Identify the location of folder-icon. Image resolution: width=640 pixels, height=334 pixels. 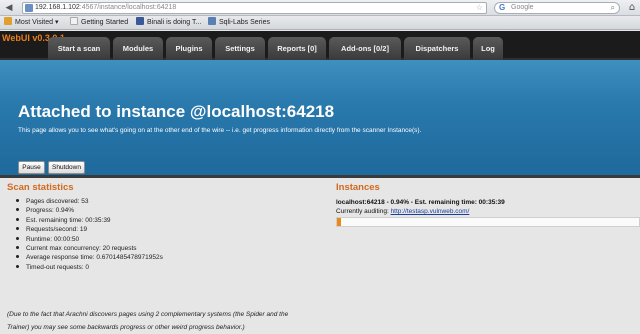
(8, 21).